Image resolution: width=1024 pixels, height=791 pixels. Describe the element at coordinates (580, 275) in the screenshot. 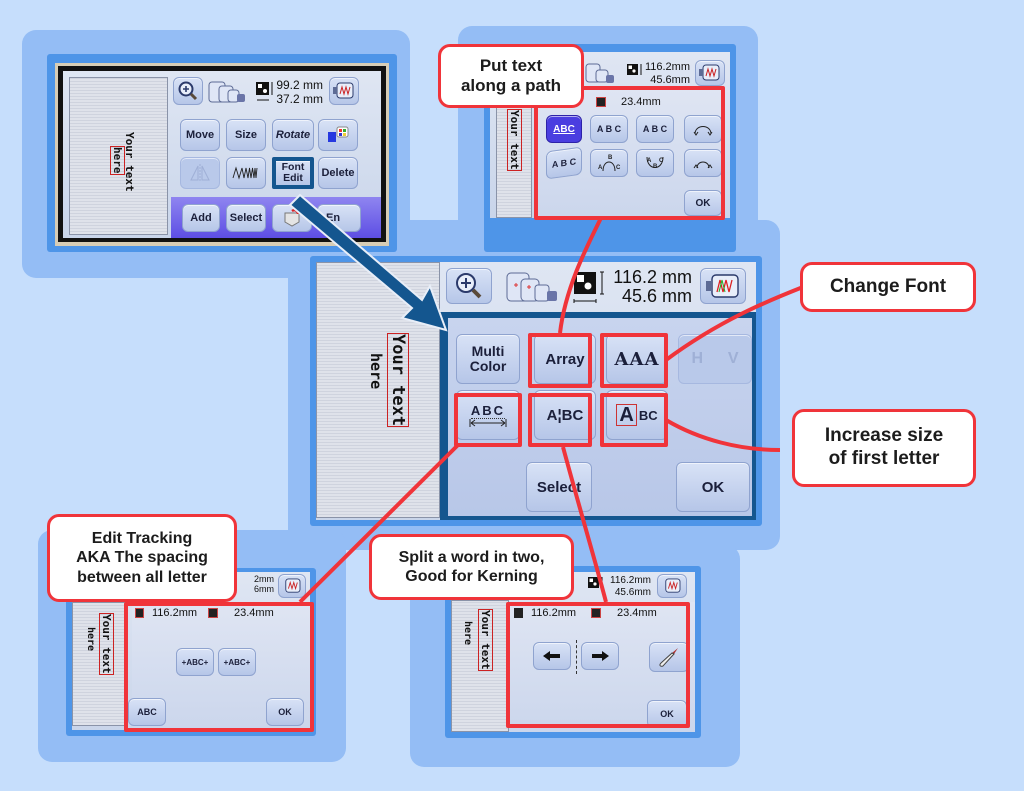

I see `connector-array` at that location.